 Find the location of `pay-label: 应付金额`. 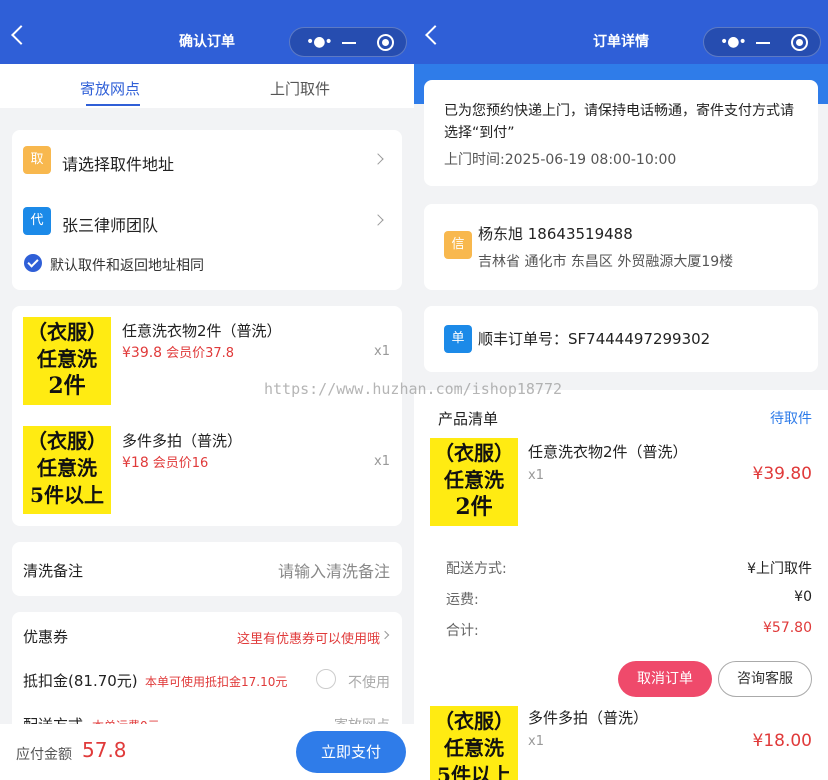

pay-label: 应付金额 is located at coordinates (44, 755).